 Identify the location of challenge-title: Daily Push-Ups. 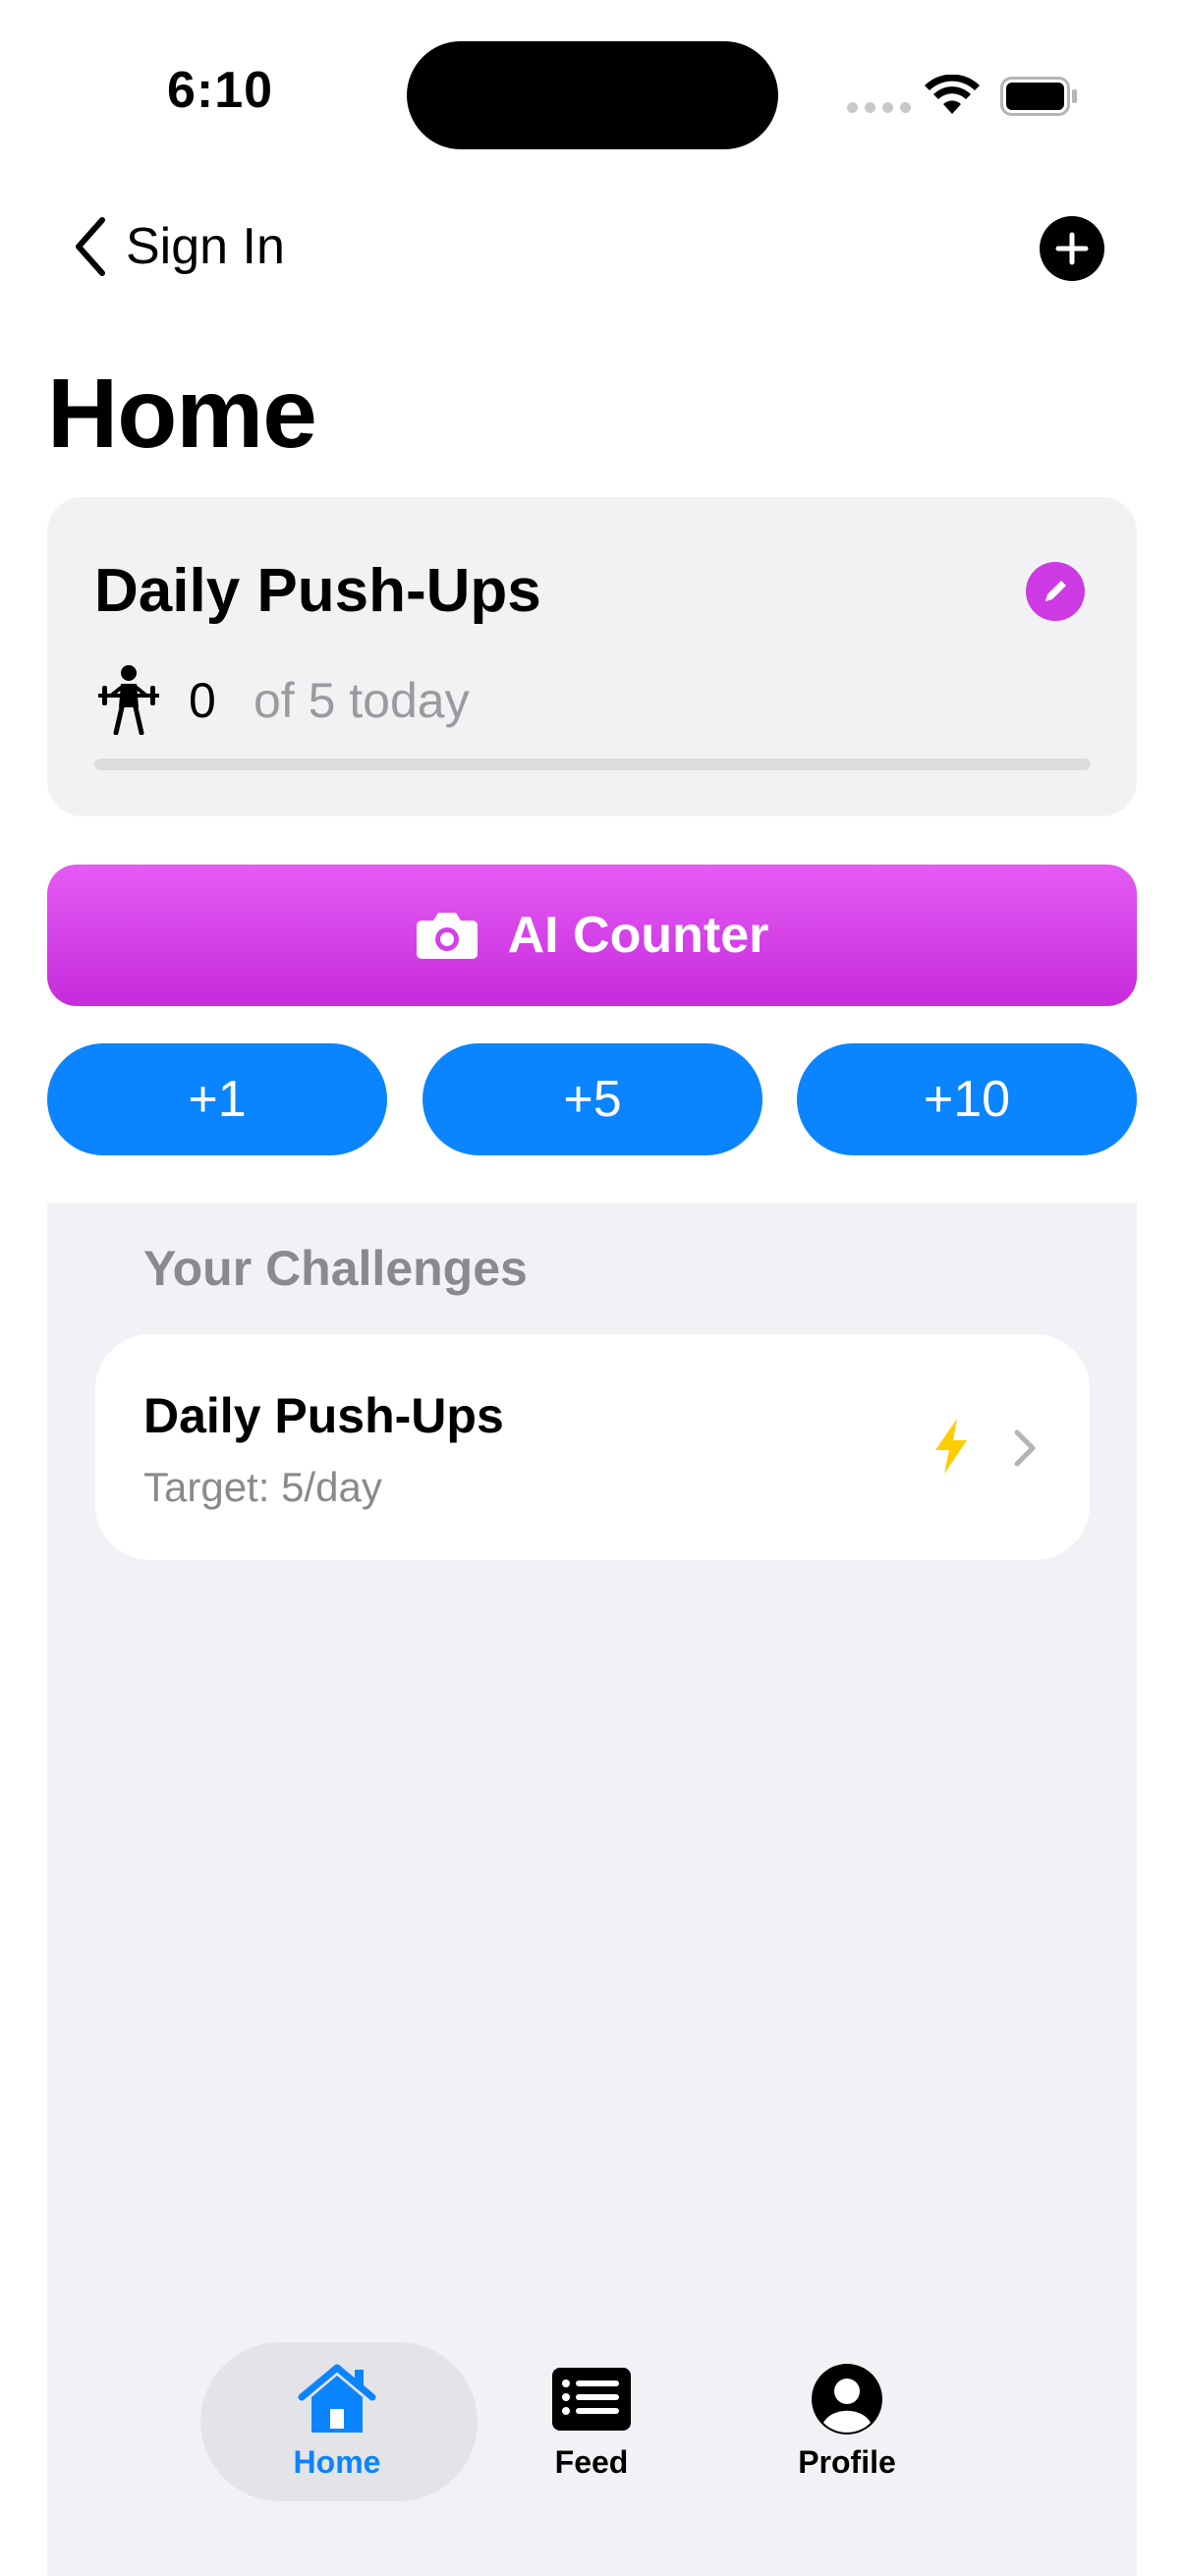
(323, 1415).